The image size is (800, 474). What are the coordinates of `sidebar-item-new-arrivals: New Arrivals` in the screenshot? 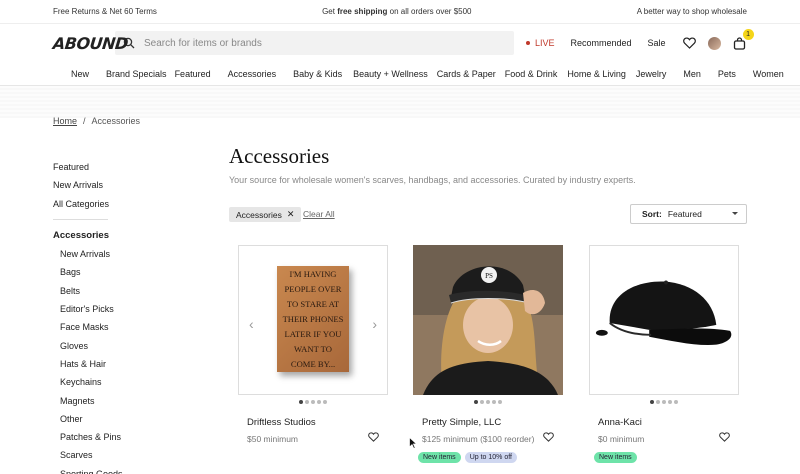 It's located at (128, 185).